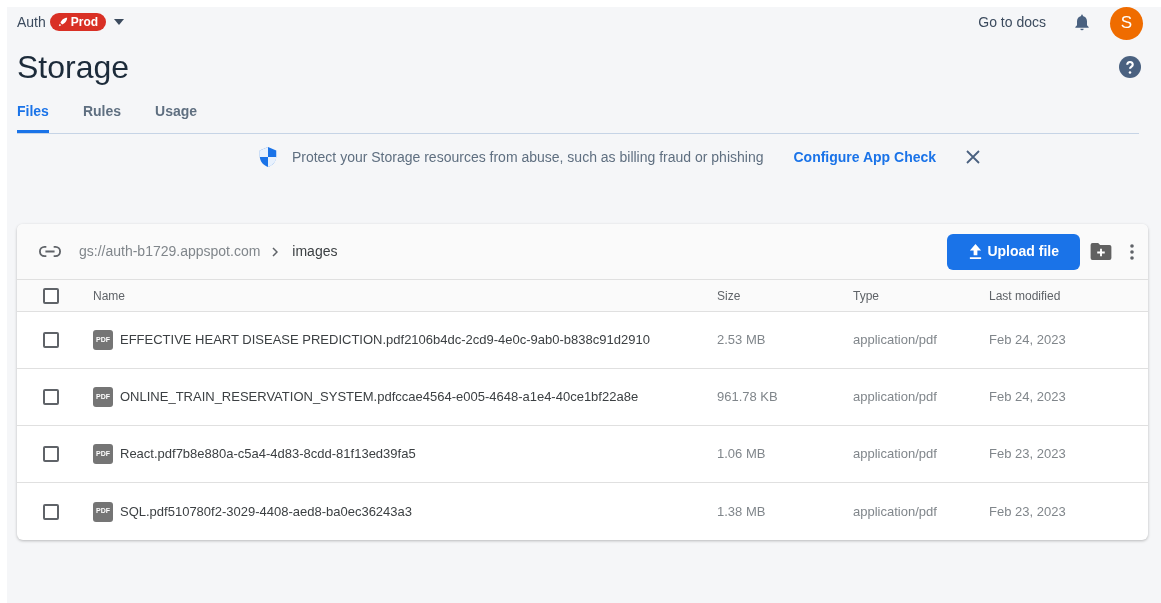 The image size is (1161, 603). Describe the element at coordinates (62, 22) in the screenshot. I see `rocket-icon` at that location.